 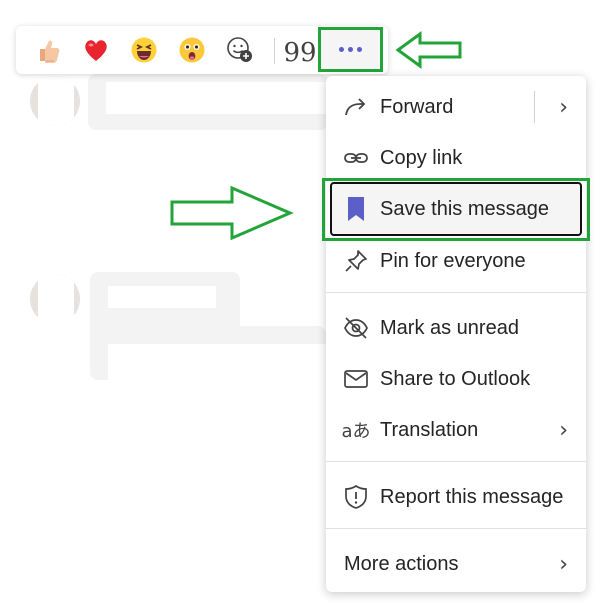 I want to click on menu-item-label: Translation, so click(x=429, y=429).